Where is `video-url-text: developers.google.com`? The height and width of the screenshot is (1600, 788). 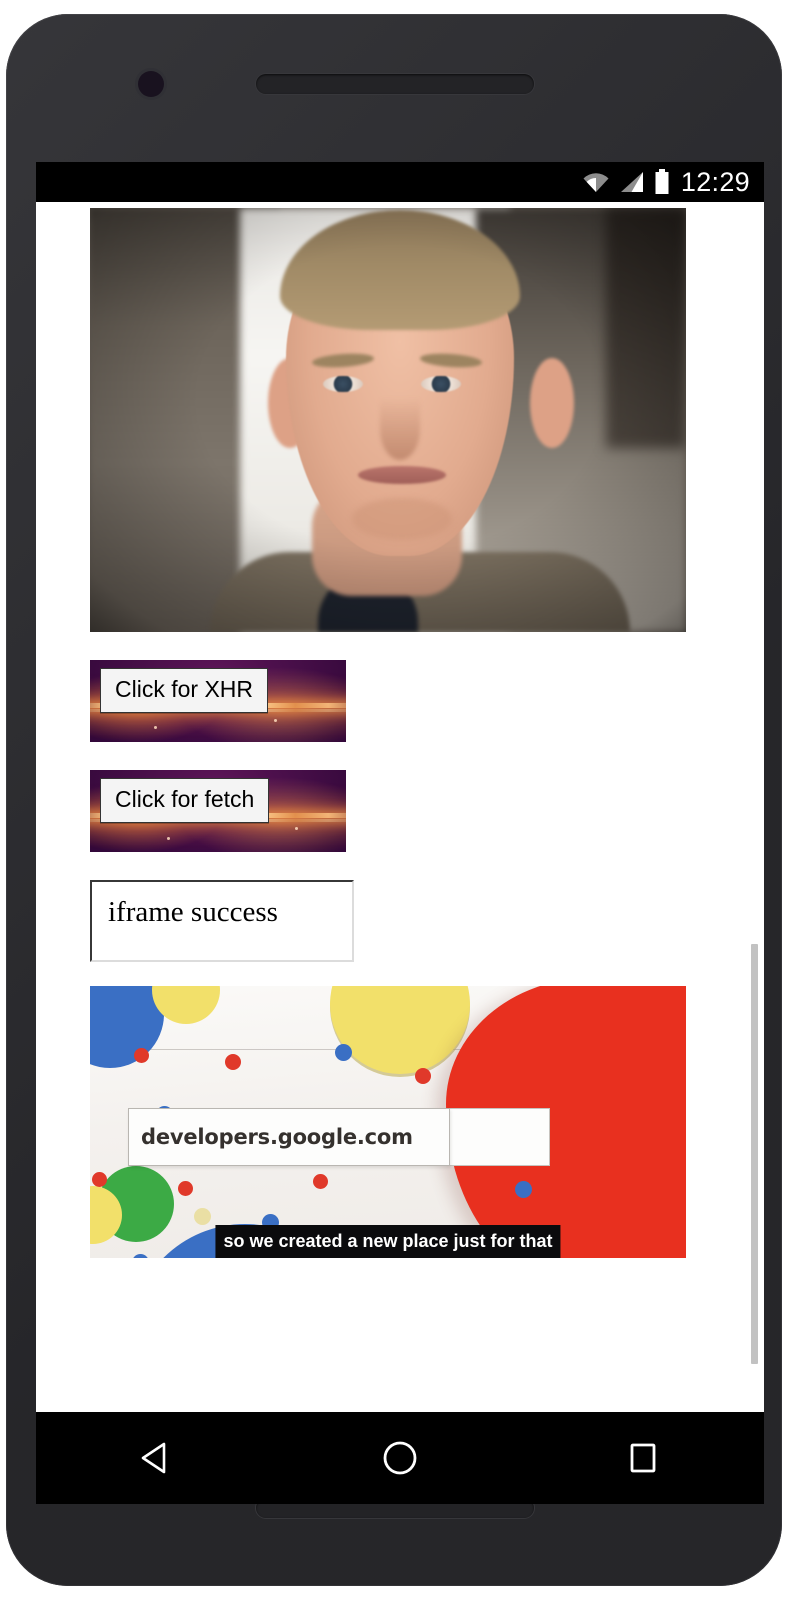
video-url-text: developers.google.com is located at coordinates (277, 1137).